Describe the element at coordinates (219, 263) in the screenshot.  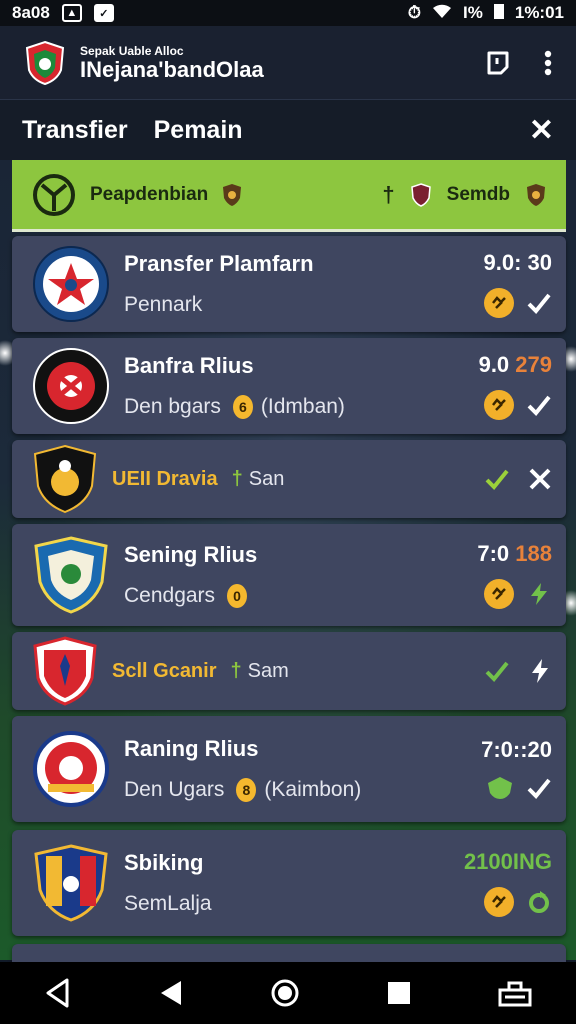
I see `player-name: Pransfer Plamfarn` at that location.